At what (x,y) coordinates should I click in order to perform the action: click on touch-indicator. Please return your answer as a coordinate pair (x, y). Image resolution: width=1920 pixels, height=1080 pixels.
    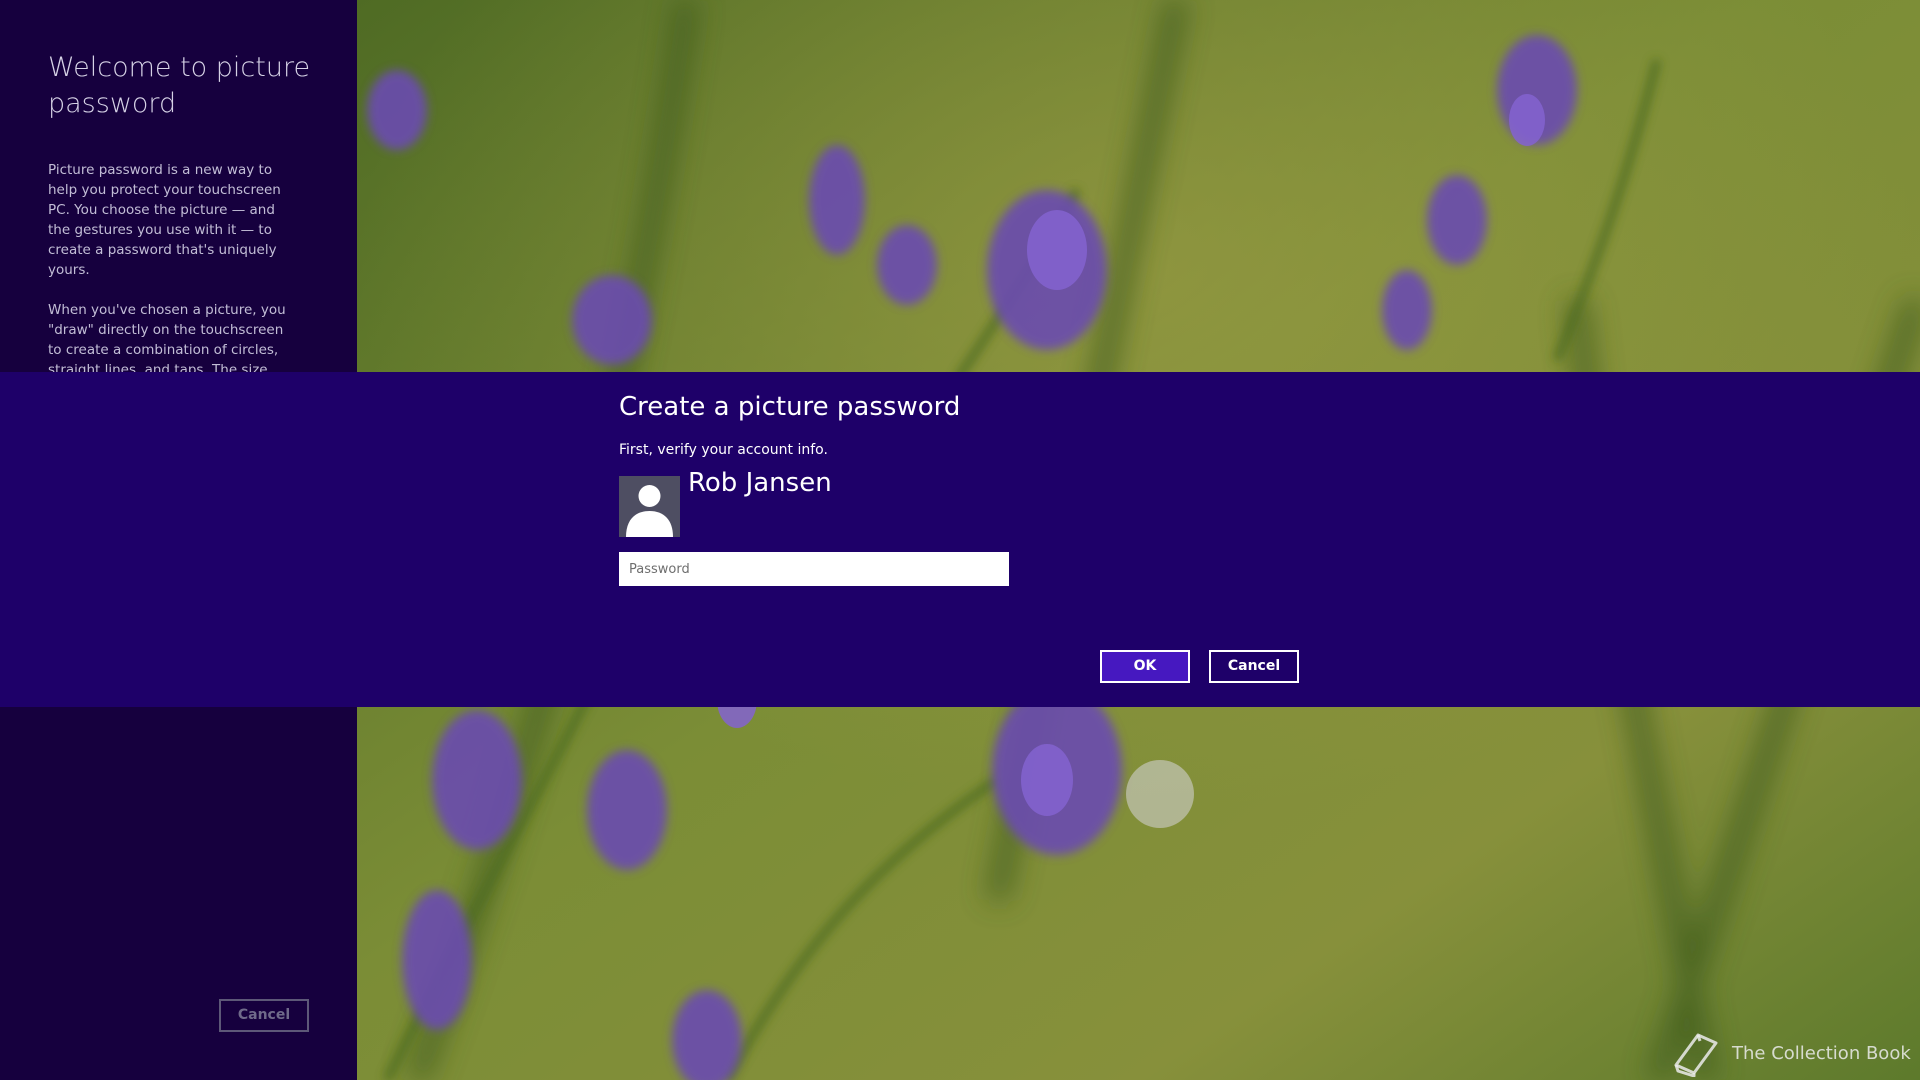
    Looking at the image, I should click on (1160, 794).